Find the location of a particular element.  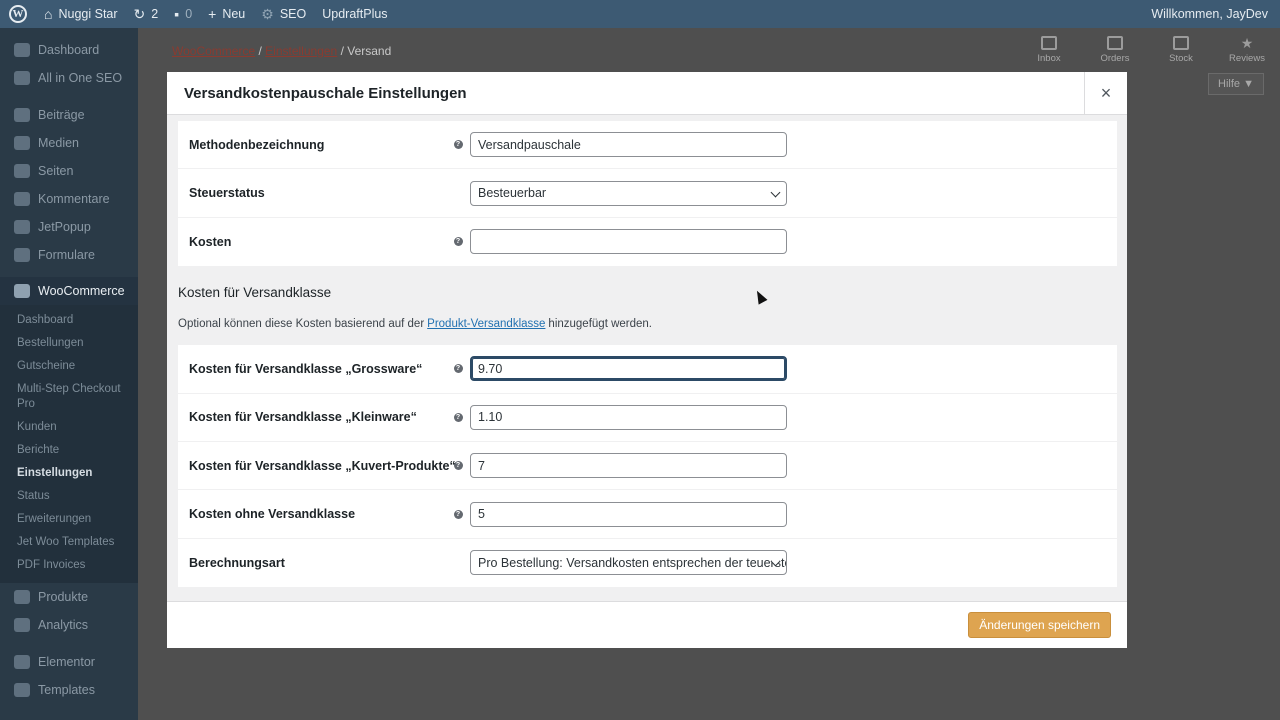

orders-icon is located at coordinates (1115, 43).